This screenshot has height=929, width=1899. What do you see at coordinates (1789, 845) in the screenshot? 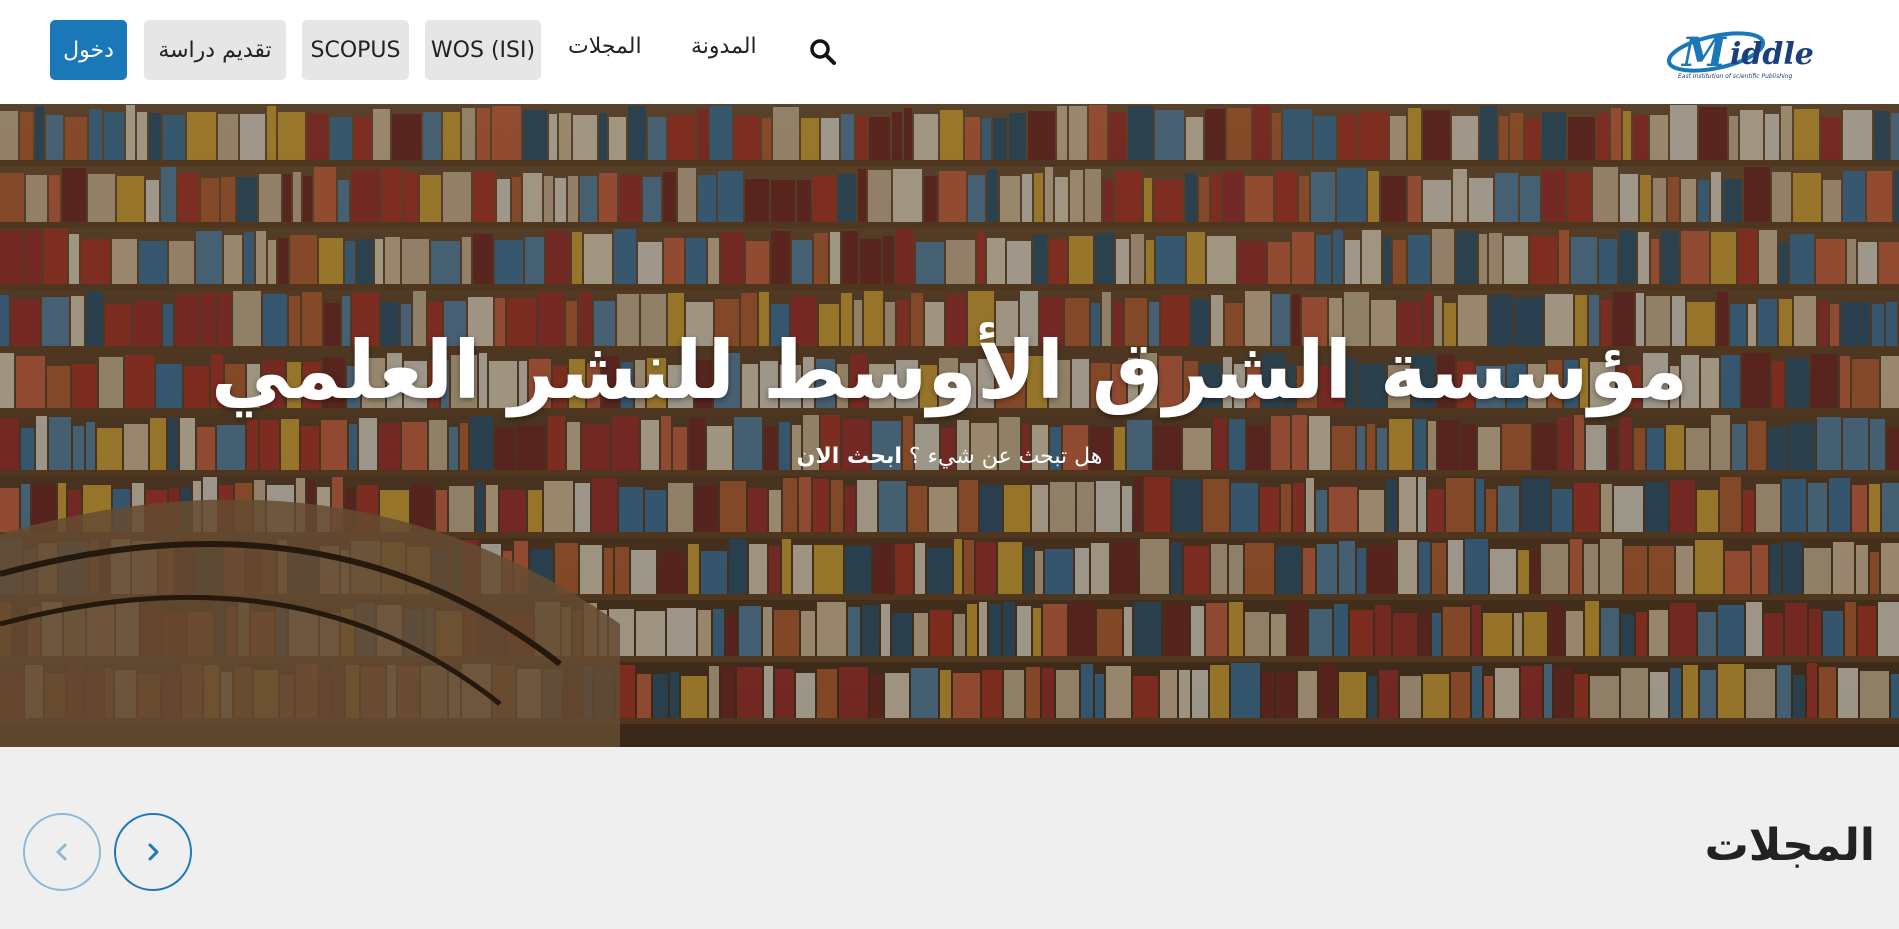
I see `journals-section-title: المجلات` at bounding box center [1789, 845].